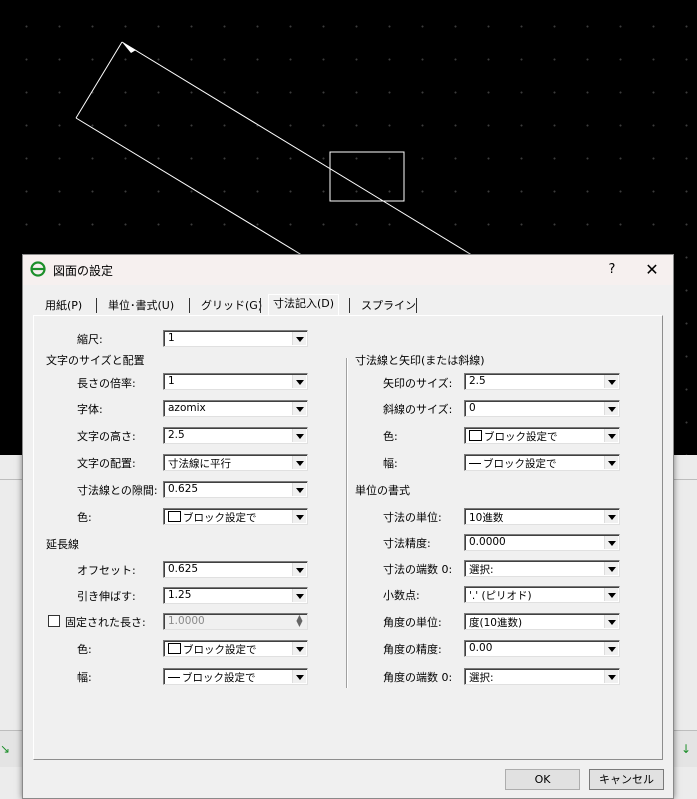 The height and width of the screenshot is (799, 697). I want to click on tab-dimensioning: 寸法記入(D), so click(304, 305).